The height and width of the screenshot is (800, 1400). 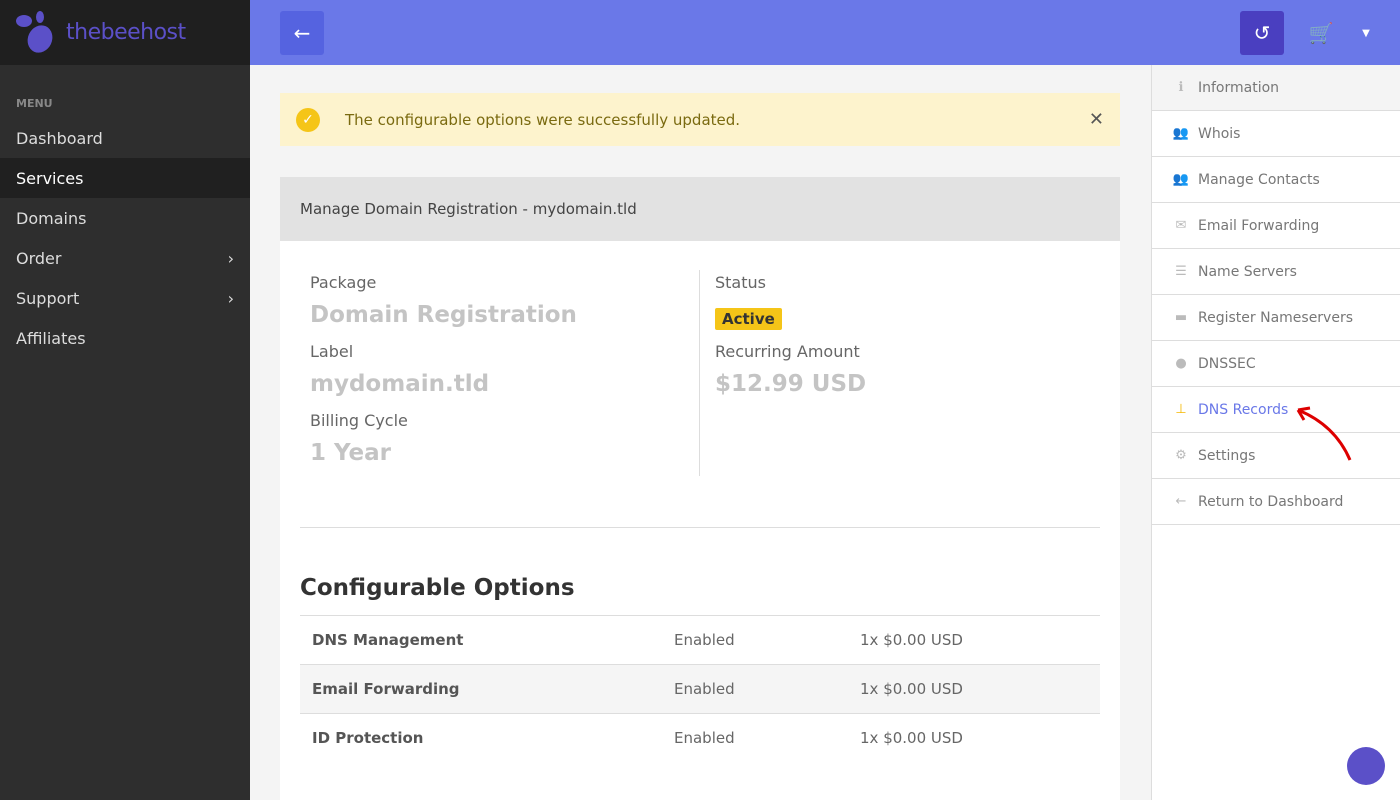 I want to click on nav-dashboard: Dashboard, so click(x=125, y=138).